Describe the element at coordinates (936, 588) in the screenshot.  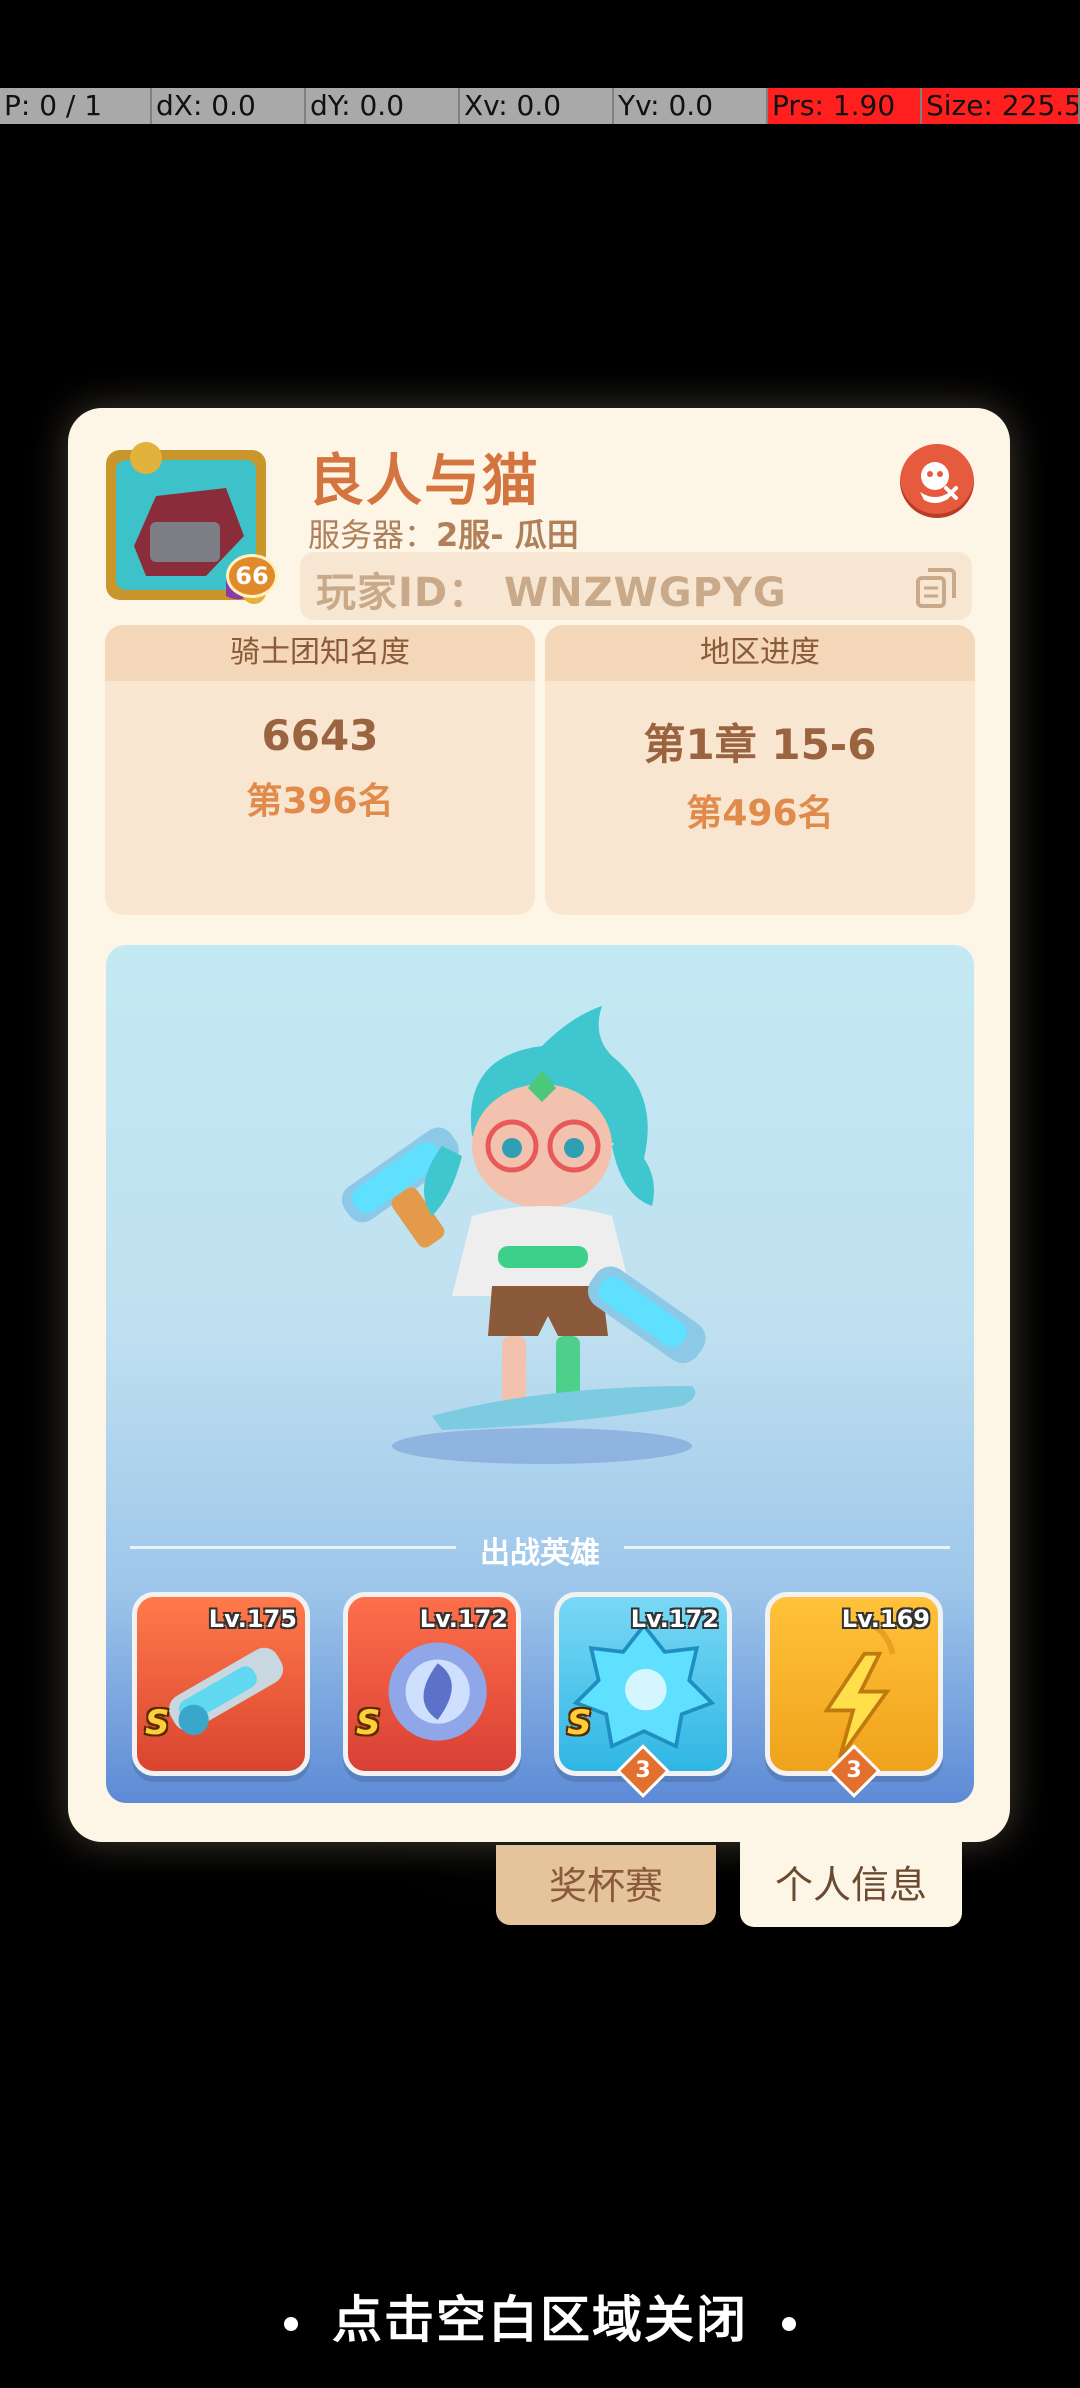
I see `copy-icon` at that location.